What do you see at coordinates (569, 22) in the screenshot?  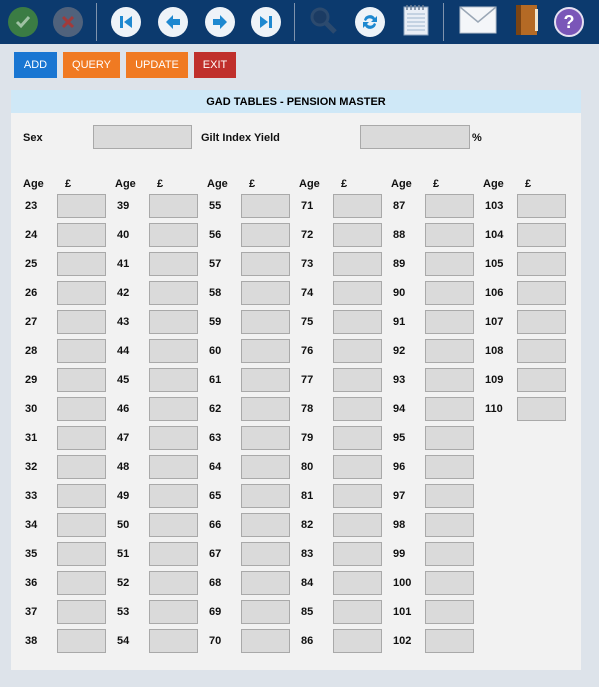 I see `help-button: ?` at bounding box center [569, 22].